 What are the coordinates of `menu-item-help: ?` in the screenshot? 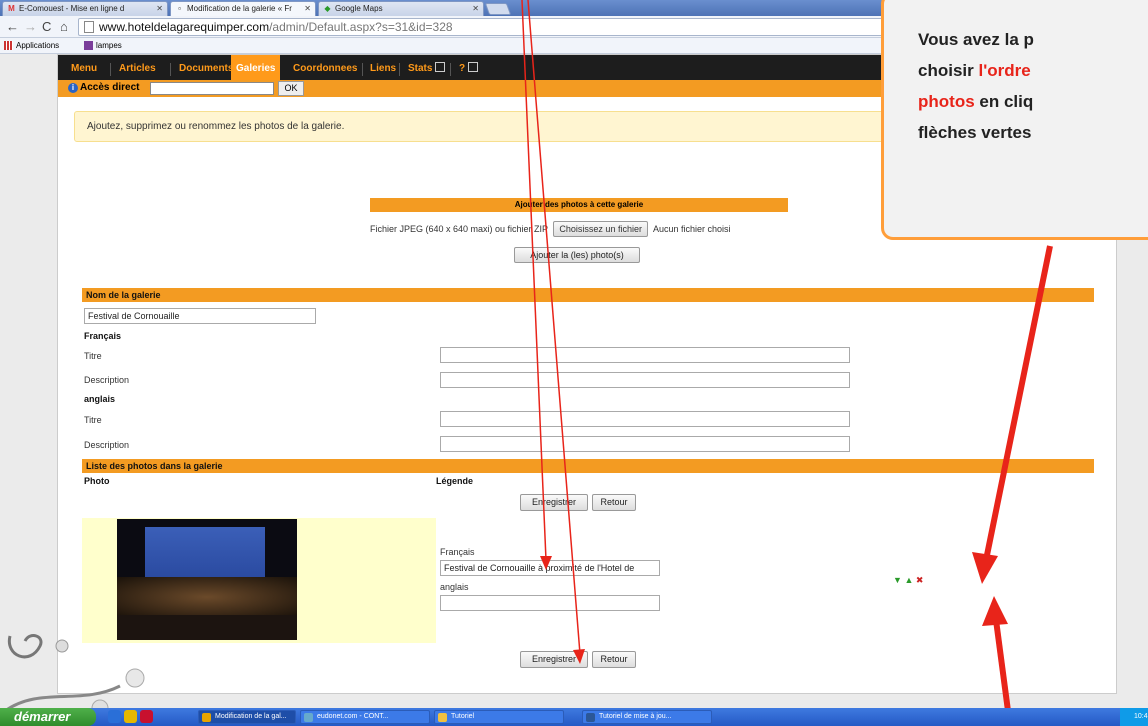 It's located at (469, 69).